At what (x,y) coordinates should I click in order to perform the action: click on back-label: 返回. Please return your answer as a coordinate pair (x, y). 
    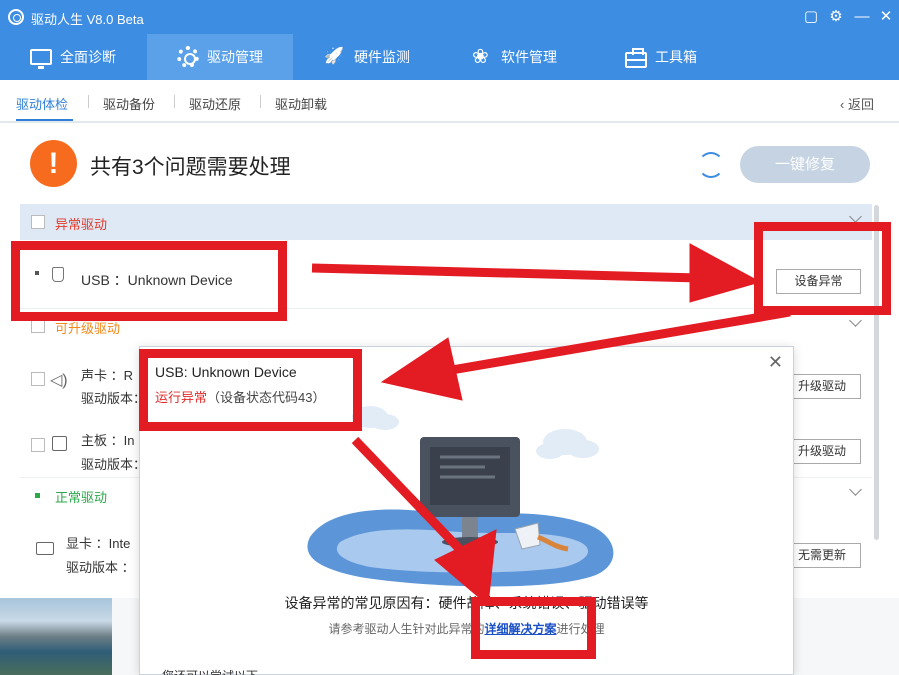
    Looking at the image, I should click on (860, 104).